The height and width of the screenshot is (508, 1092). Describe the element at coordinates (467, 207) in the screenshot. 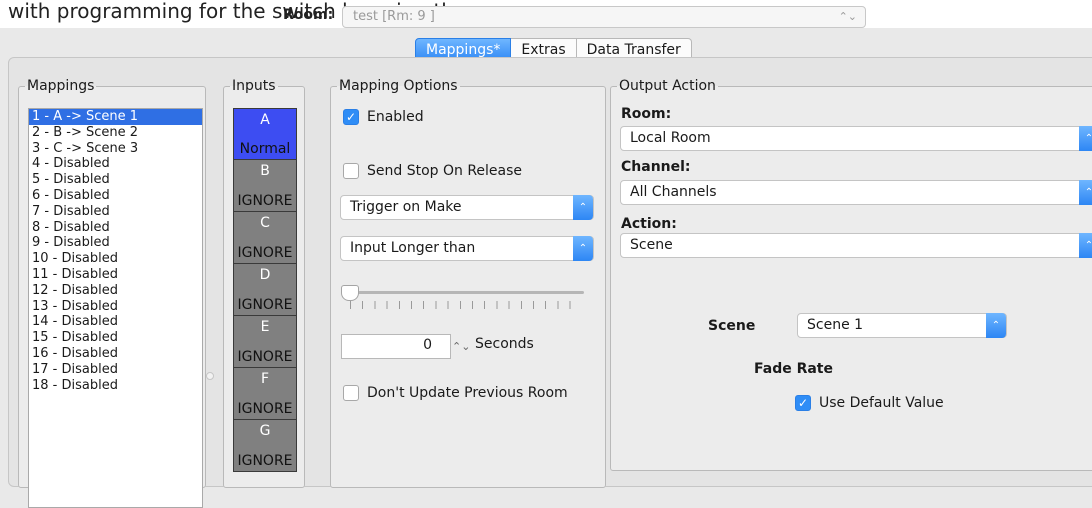

I see `trigger-select: Trigger on Make ⌃` at that location.